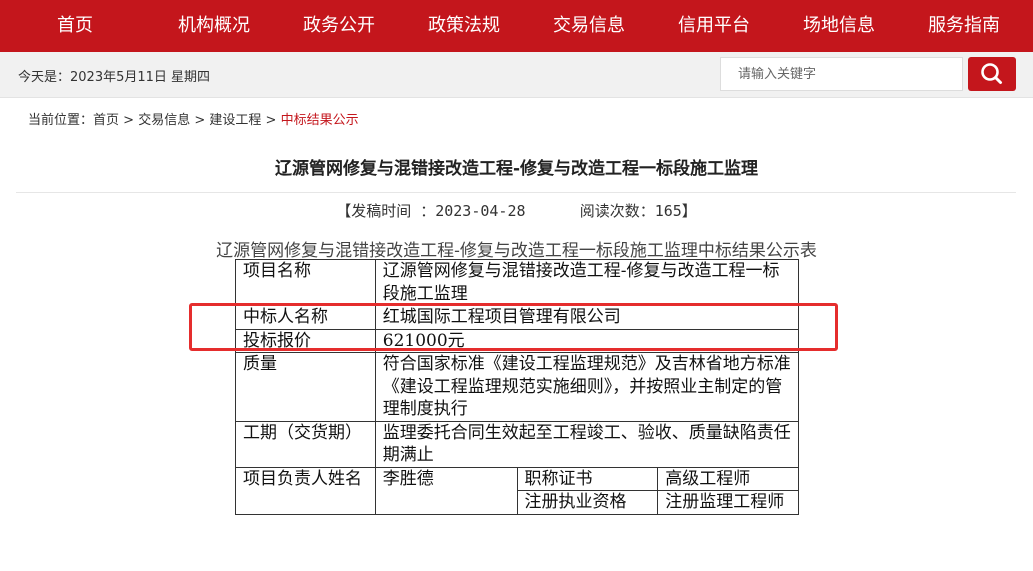 The width and height of the screenshot is (1033, 571). I want to click on table-row: 投标报价 621000元, so click(517, 340).